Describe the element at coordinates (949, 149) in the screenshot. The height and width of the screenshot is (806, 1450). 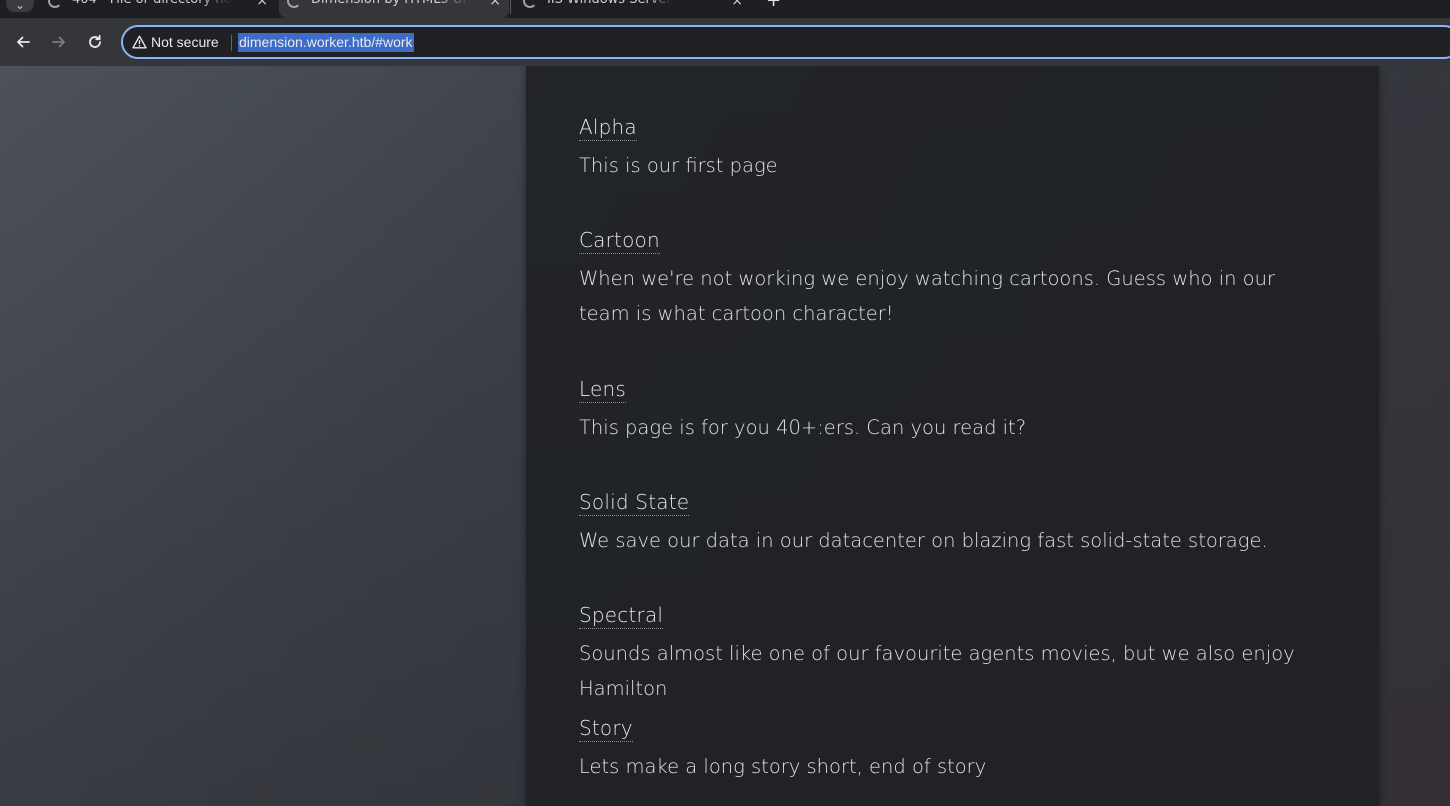
I see `list-item: Alpha This is our first page` at that location.